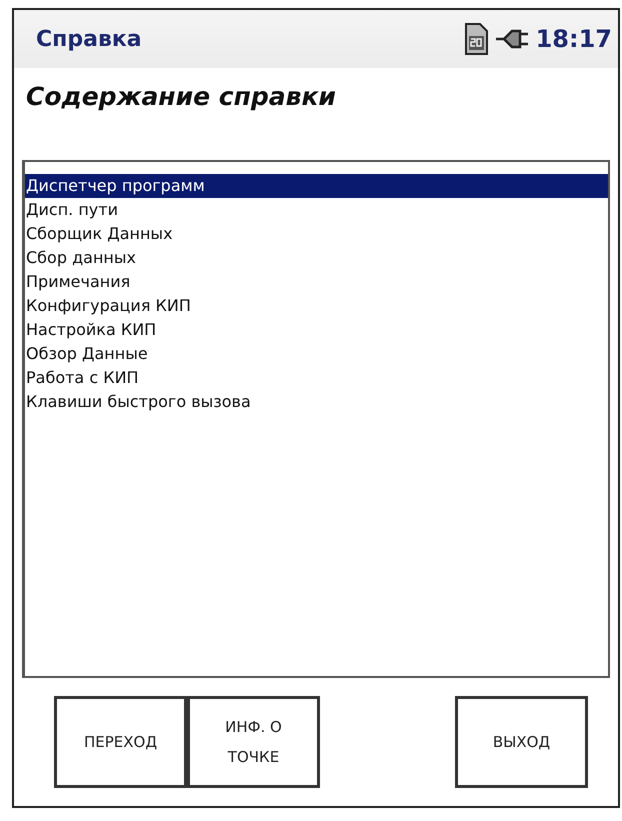 This screenshot has width=622, height=821. I want to click on list-item: Работа с КИП, so click(316, 378).